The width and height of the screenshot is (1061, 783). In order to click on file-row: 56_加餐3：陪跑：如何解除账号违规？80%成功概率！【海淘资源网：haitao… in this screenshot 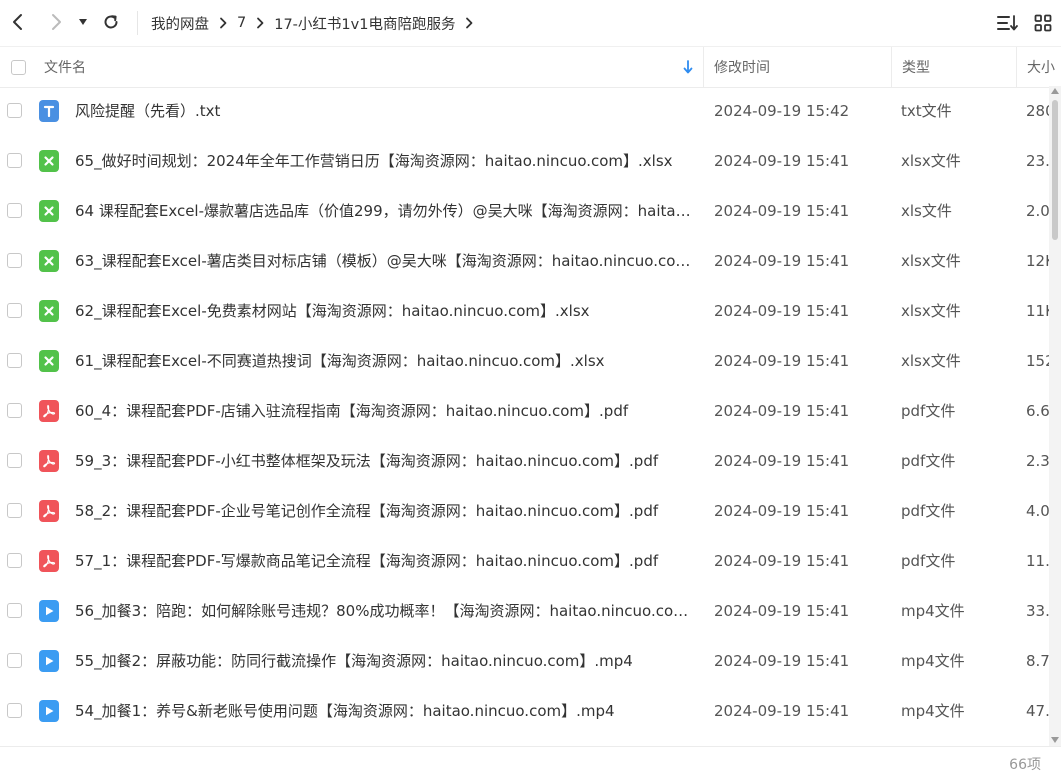, I will do `click(524, 611)`.